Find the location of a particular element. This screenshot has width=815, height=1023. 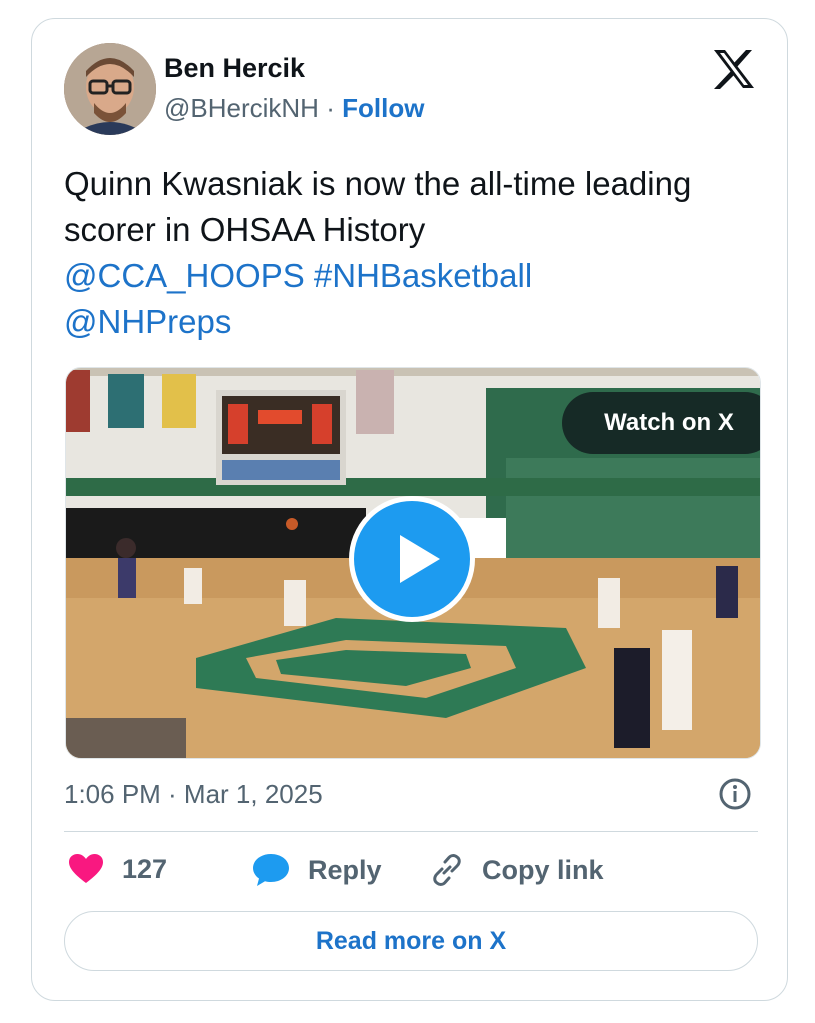

like-button: 127 is located at coordinates (117, 869).